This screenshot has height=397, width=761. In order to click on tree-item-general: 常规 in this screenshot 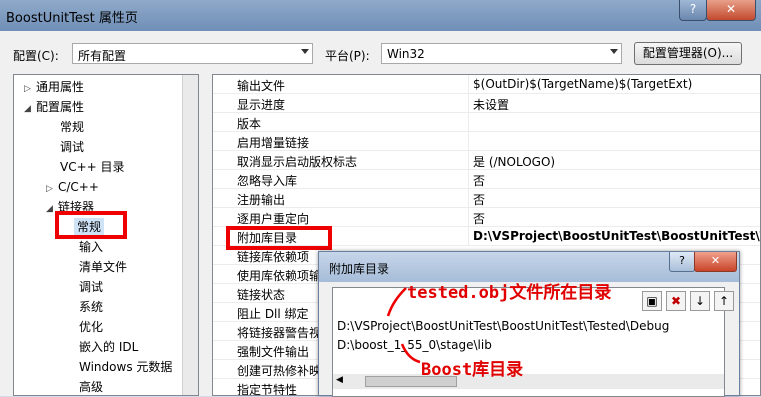, I will do `click(72, 127)`.